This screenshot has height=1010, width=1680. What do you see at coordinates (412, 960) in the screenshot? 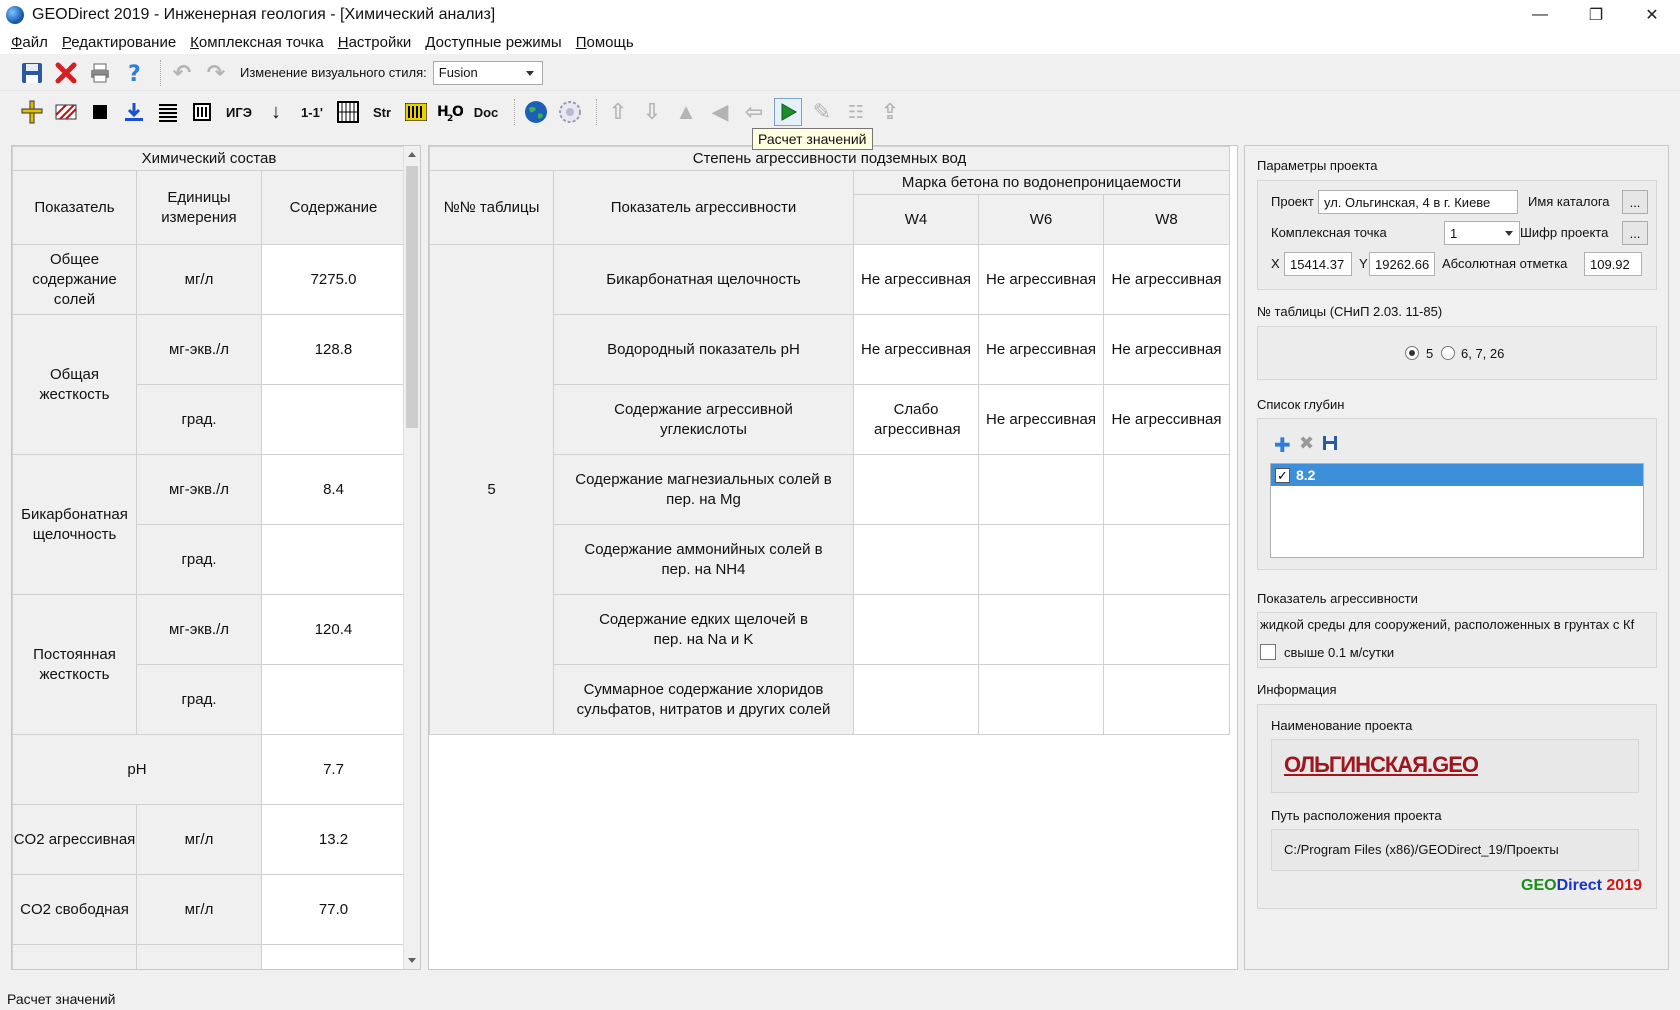
I see `scroll-down-icon` at bounding box center [412, 960].